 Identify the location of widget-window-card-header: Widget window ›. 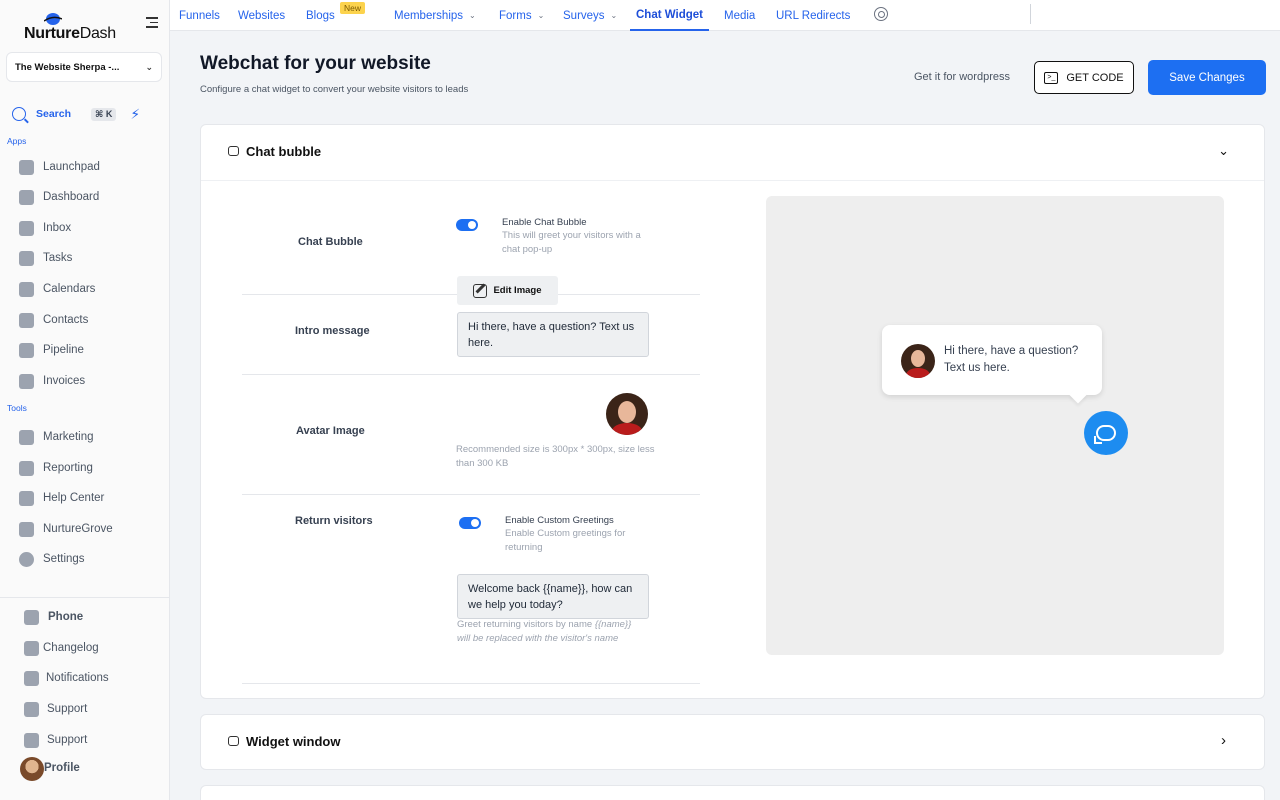
(732, 743).